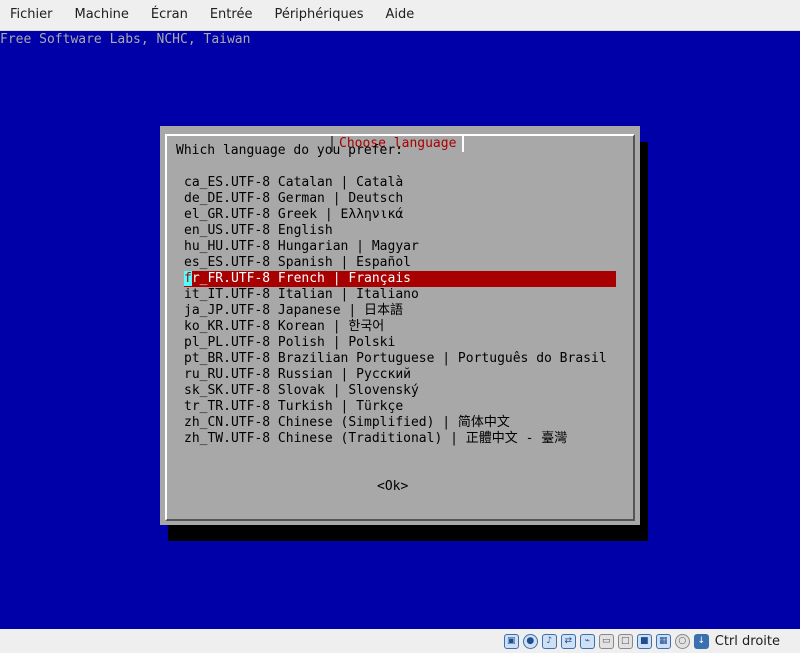  What do you see at coordinates (747, 641) in the screenshot?
I see `host-key-label: Ctrl droite` at bounding box center [747, 641].